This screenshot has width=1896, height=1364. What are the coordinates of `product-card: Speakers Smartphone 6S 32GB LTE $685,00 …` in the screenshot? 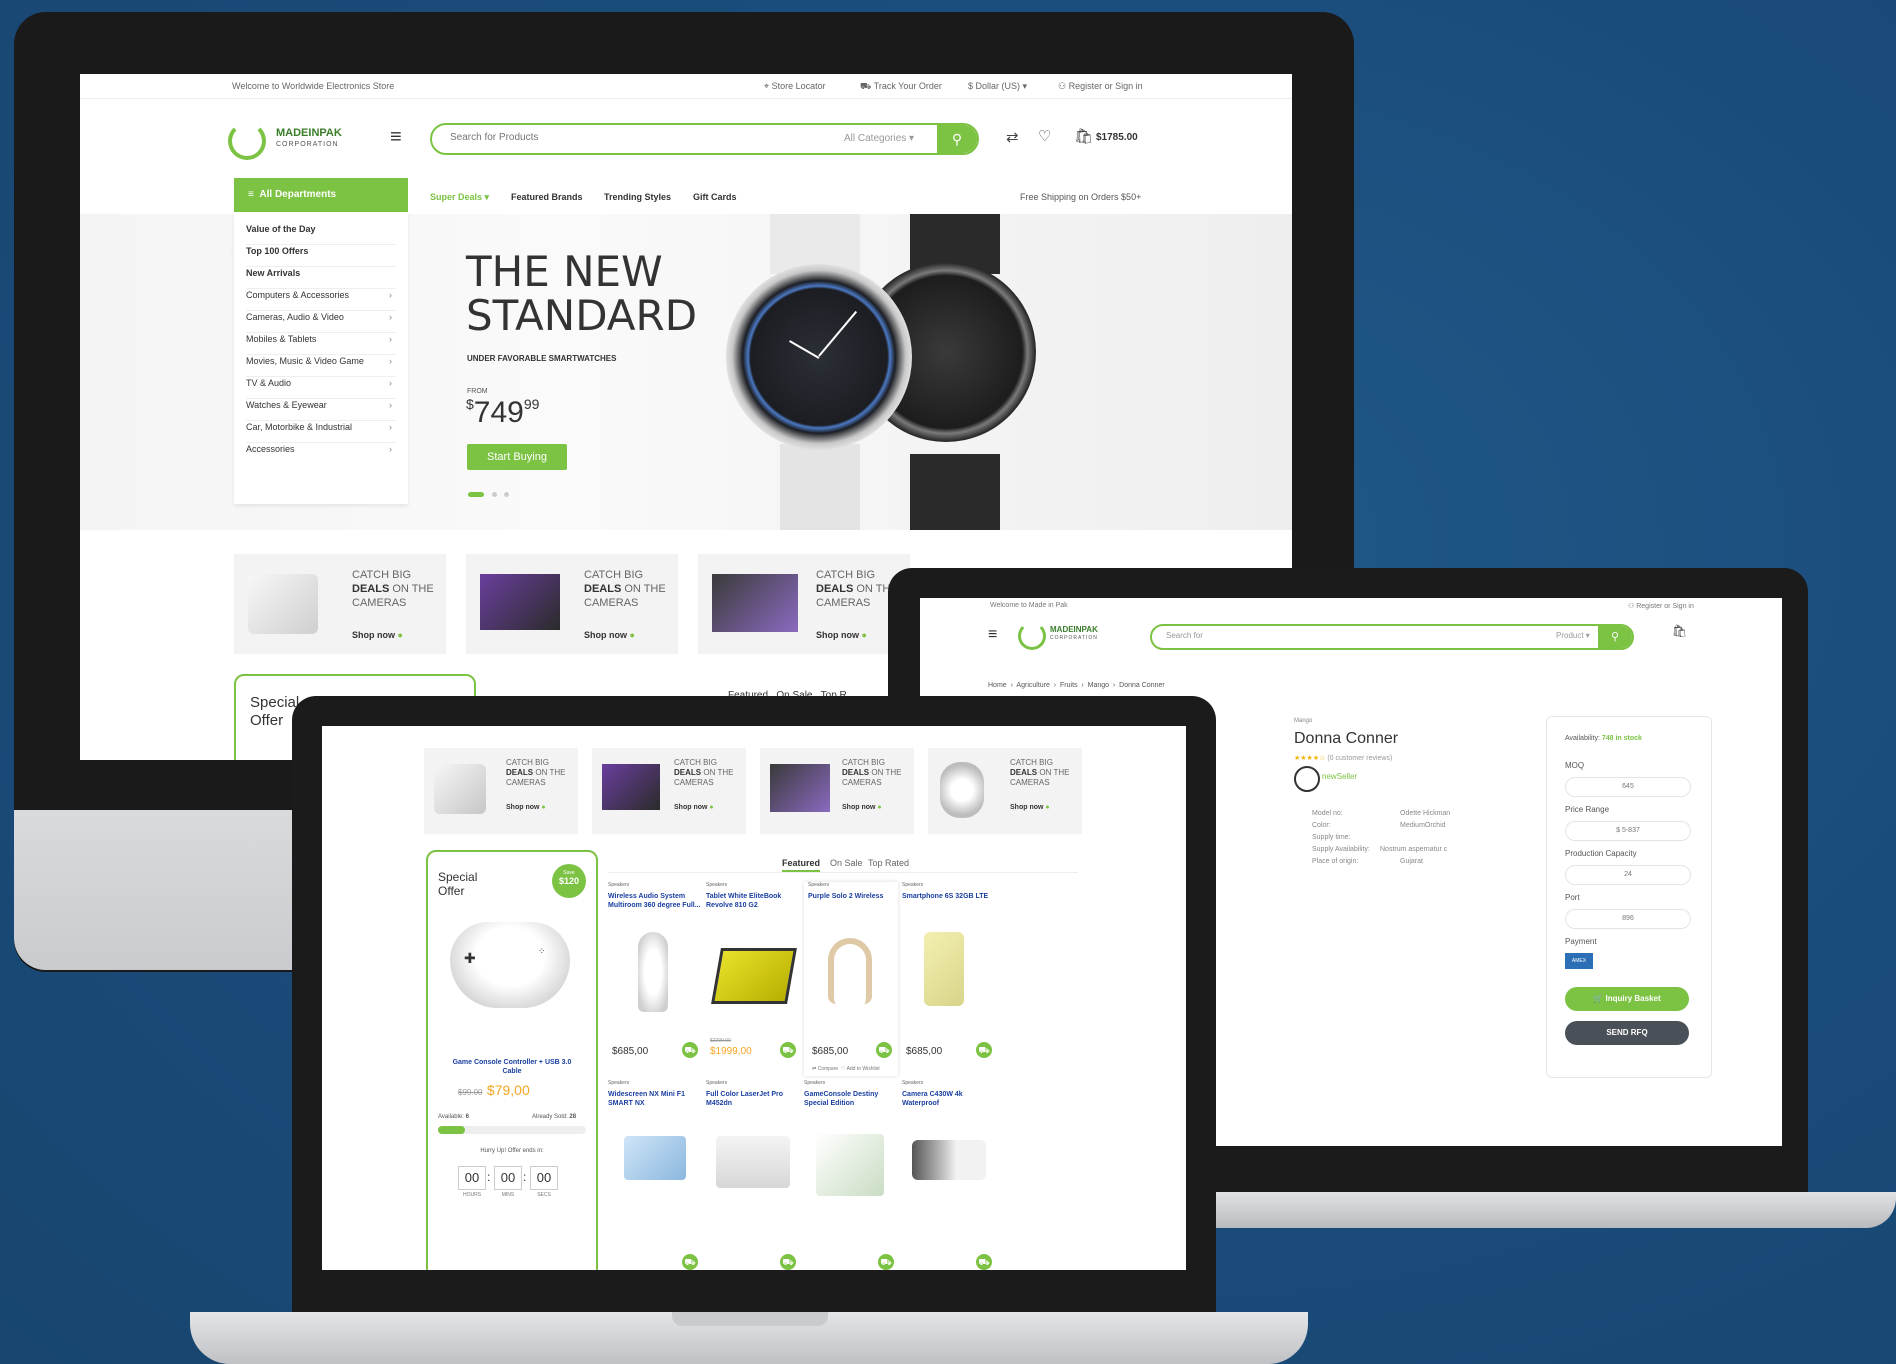 It's located at (949, 972).